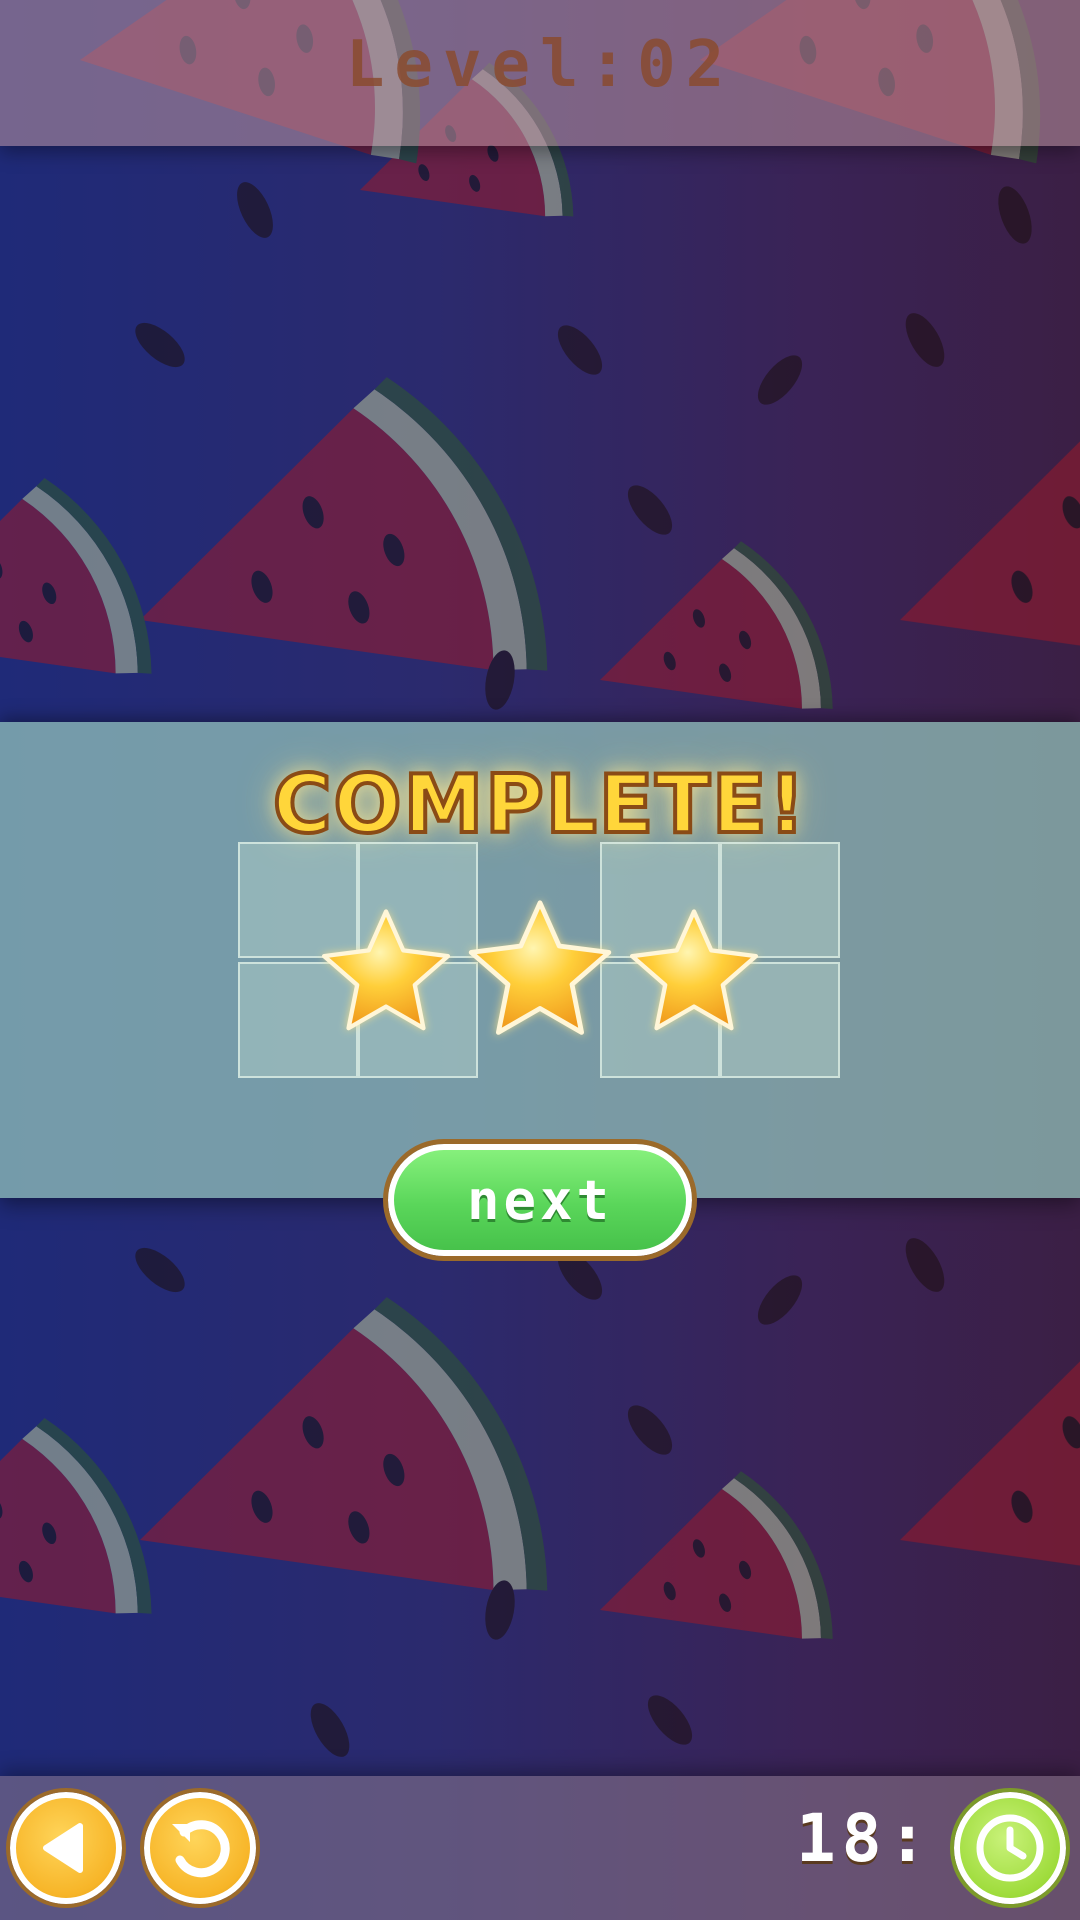  I want to click on back-button, so click(66, 1848).